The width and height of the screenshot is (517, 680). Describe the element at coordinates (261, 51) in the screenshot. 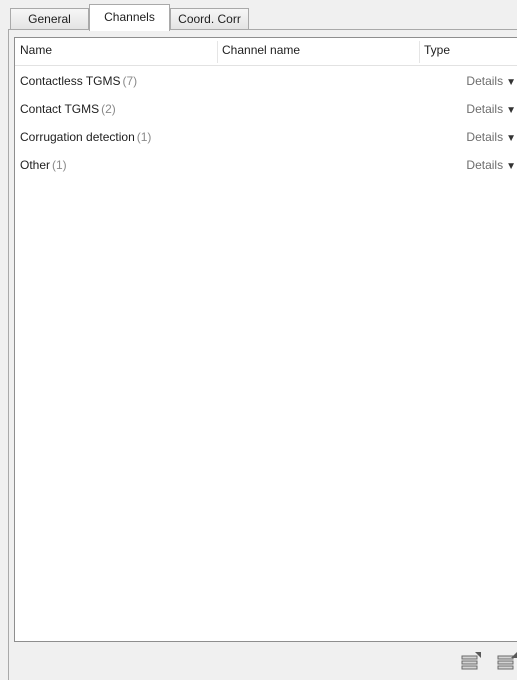

I see `column-header-channel-name: Channel name` at that location.